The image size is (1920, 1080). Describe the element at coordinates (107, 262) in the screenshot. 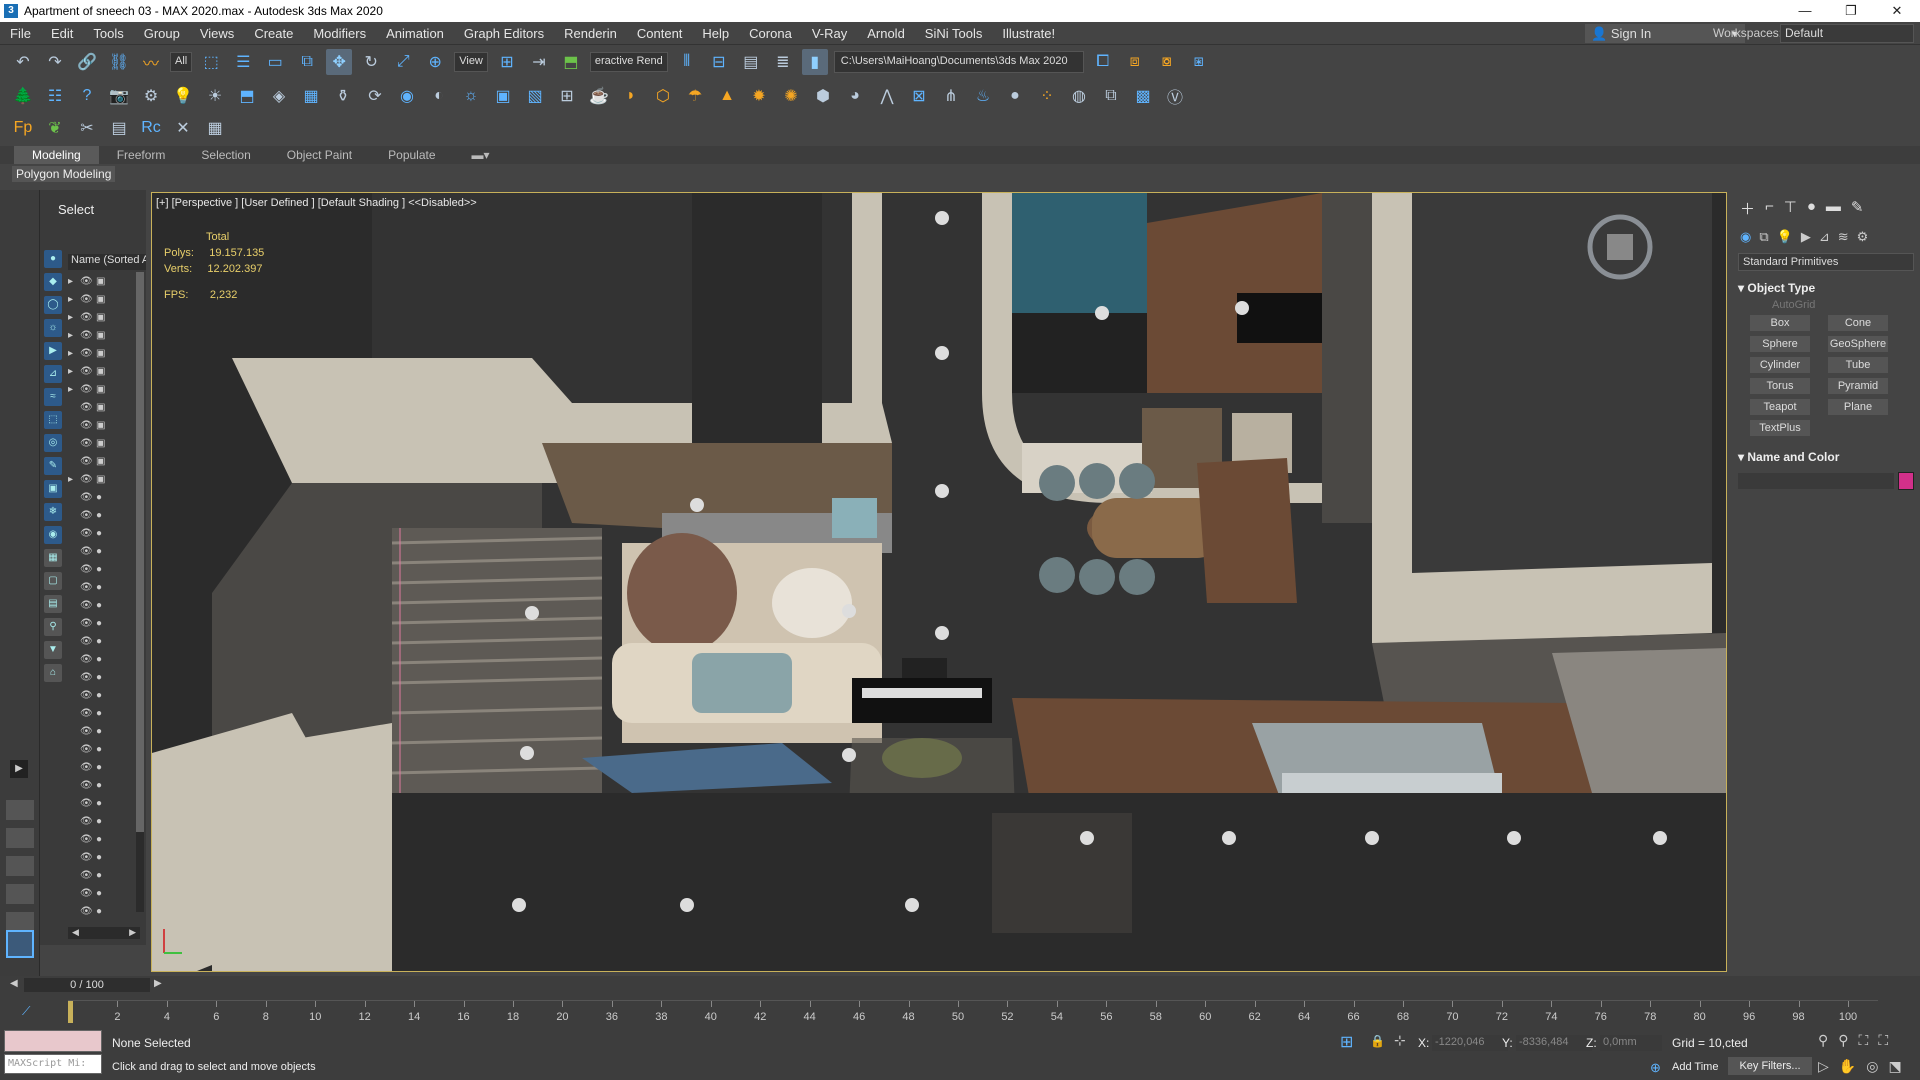

I see `name-column-header: Name (Sorted A` at that location.